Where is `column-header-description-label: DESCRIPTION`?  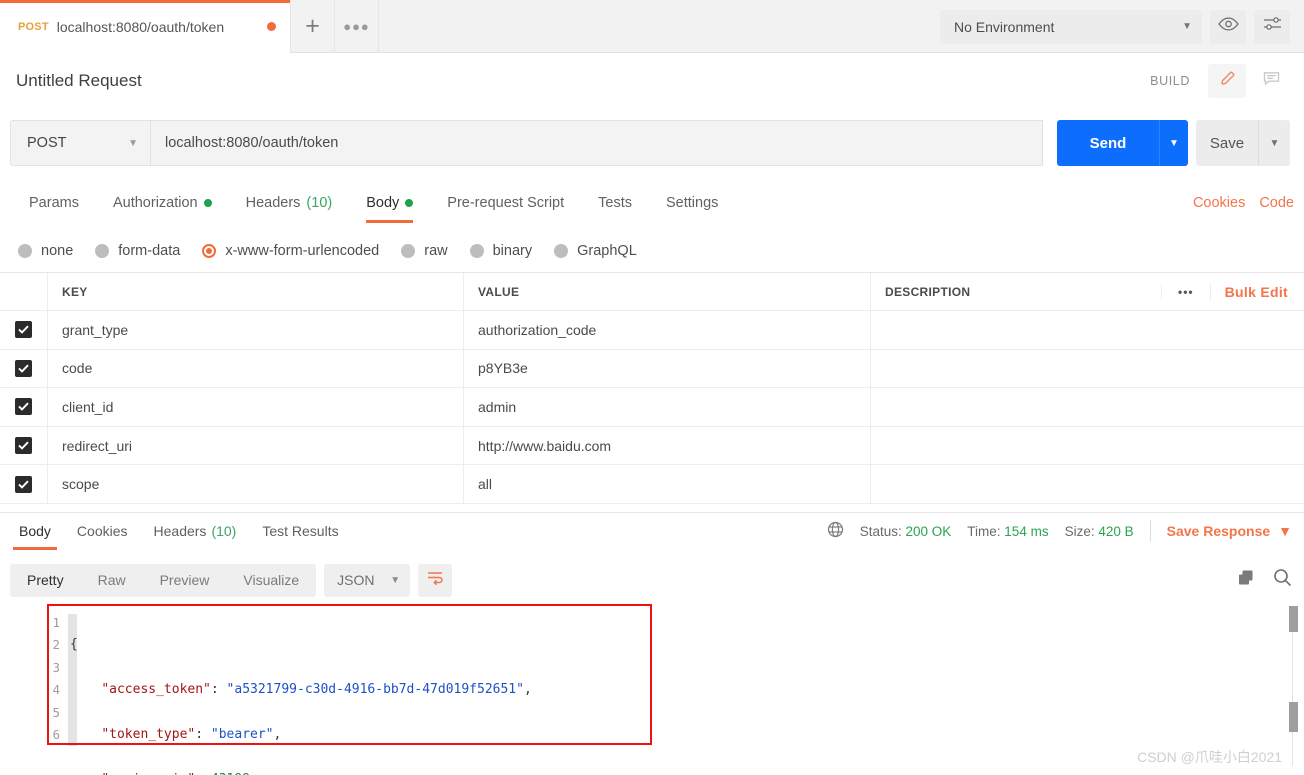 column-header-description-label: DESCRIPTION is located at coordinates (928, 291).